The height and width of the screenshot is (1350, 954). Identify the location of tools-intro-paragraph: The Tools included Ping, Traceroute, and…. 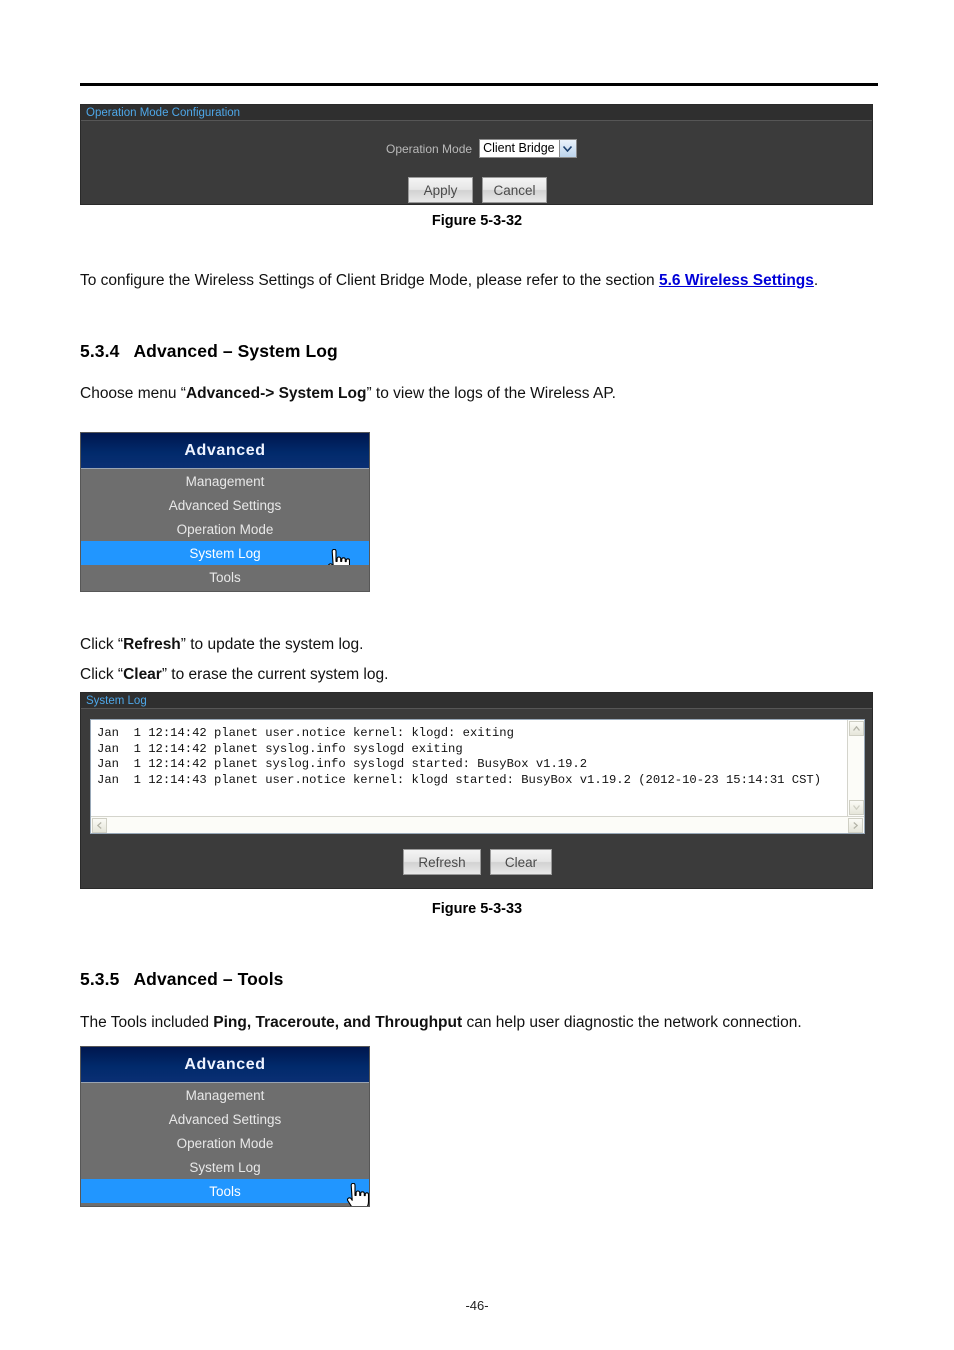
(441, 1023).